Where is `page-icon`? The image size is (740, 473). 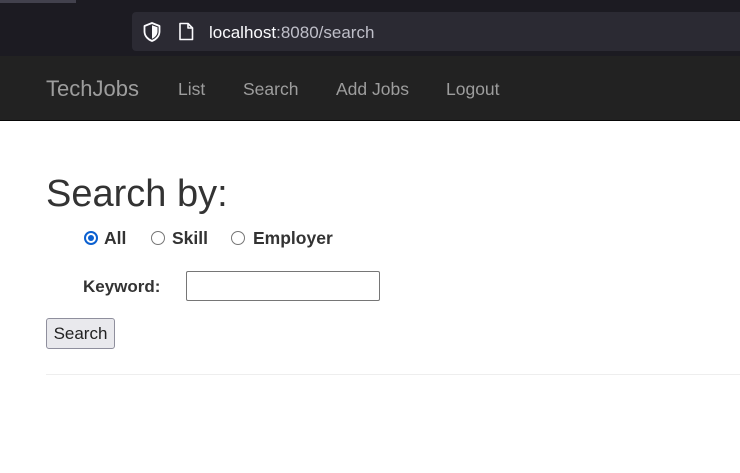 page-icon is located at coordinates (186, 31).